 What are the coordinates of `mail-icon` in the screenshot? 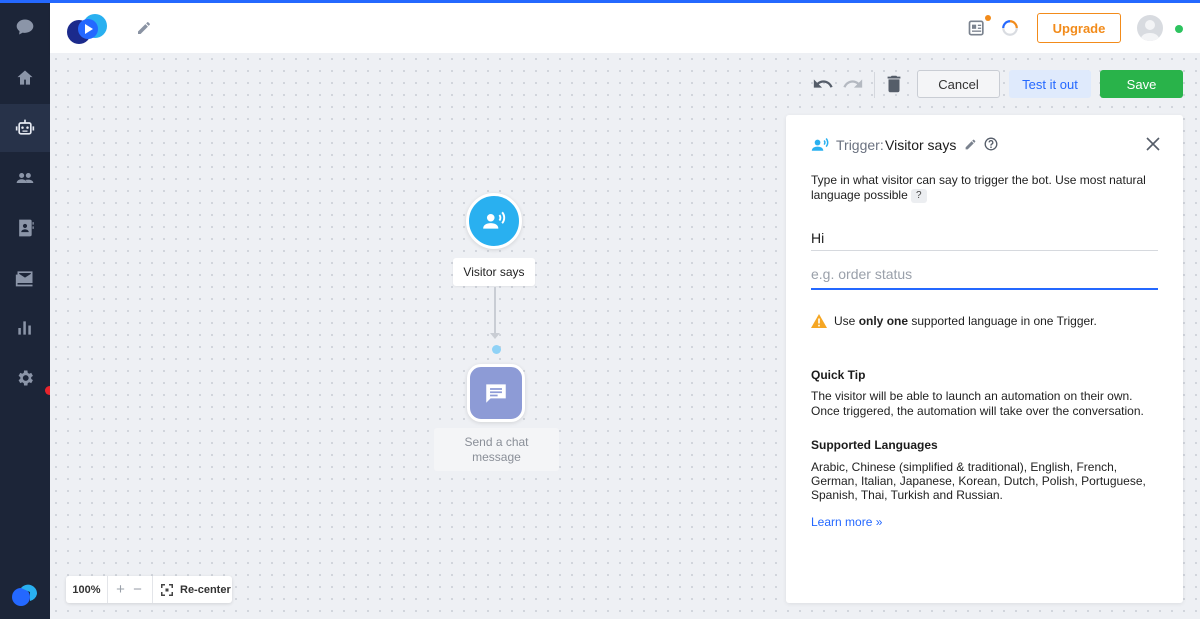 It's located at (24, 279).